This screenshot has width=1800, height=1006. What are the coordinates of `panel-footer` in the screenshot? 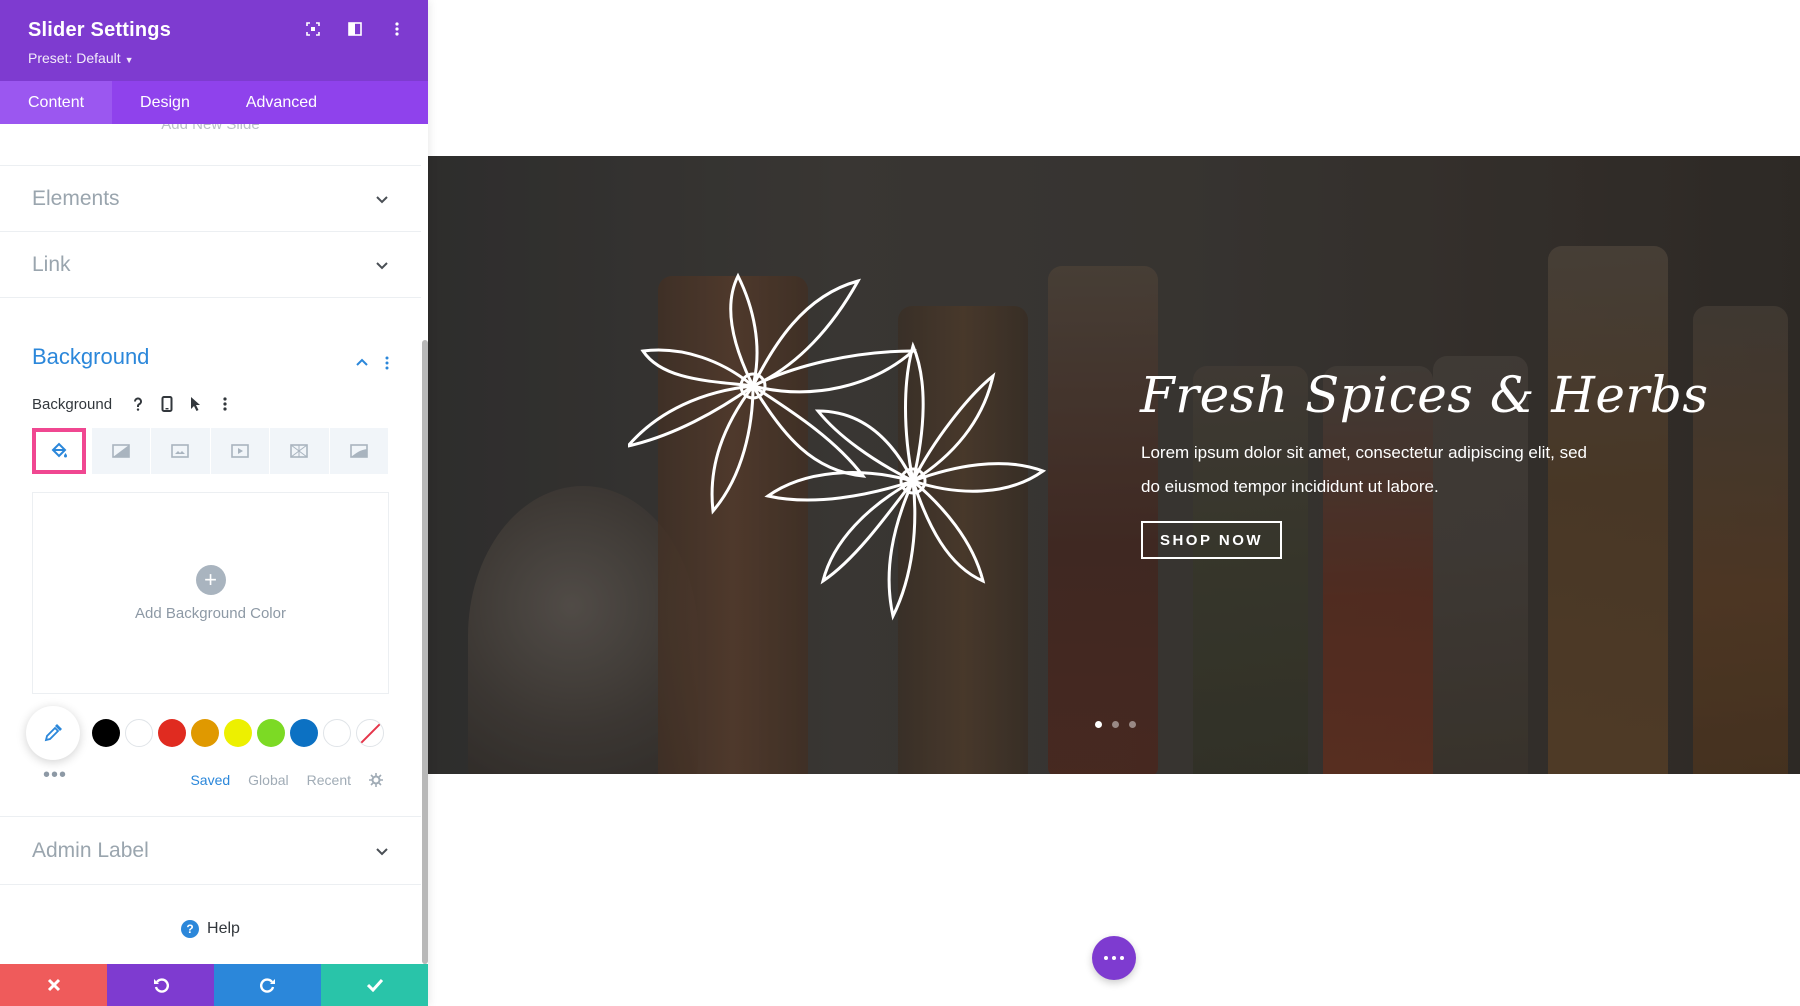 It's located at (214, 985).